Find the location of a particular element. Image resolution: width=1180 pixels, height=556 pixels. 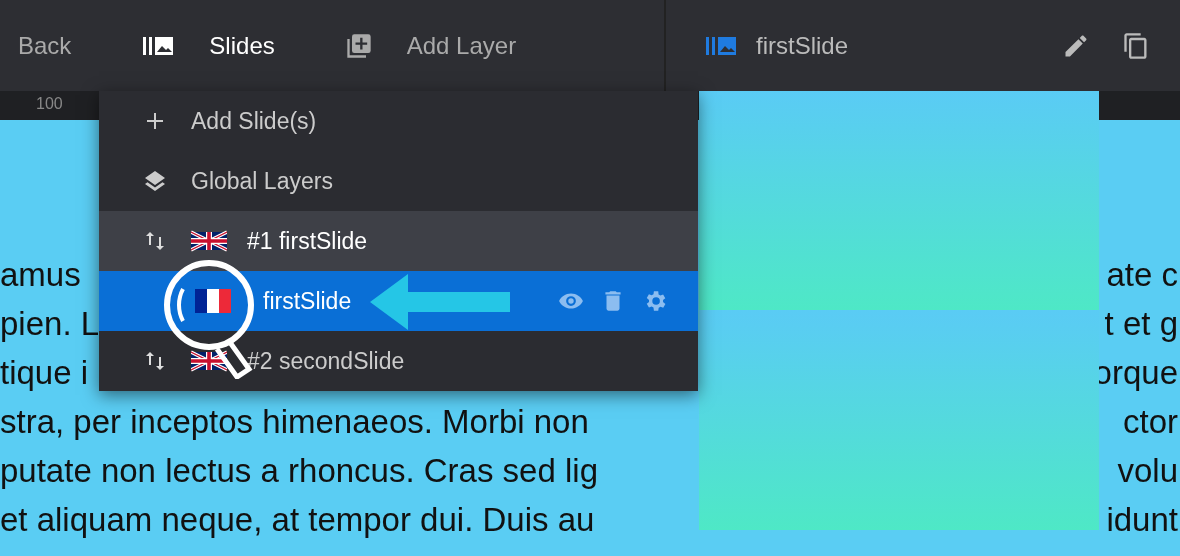

body-text: volu is located at coordinates (1147, 471).